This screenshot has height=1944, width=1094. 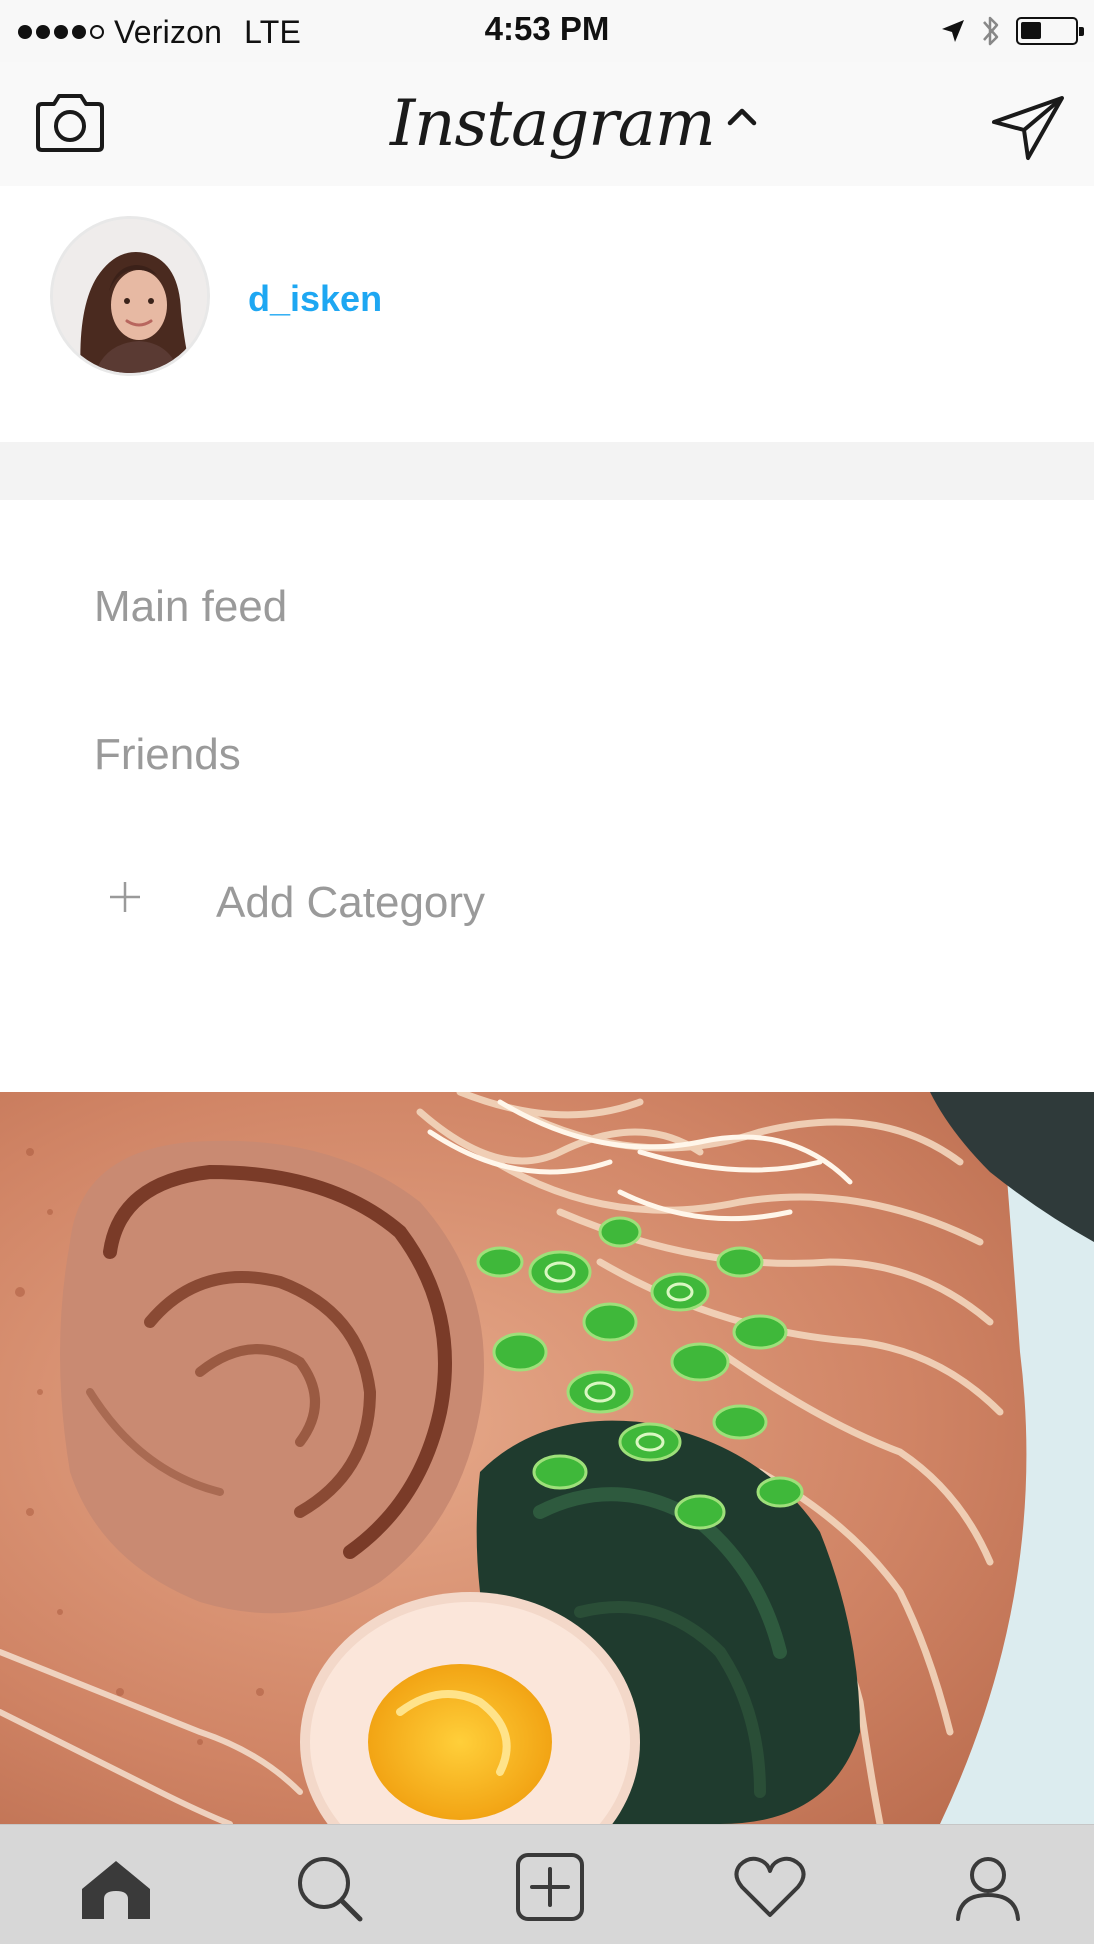 I want to click on profile-icon, so click(x=988, y=1888).